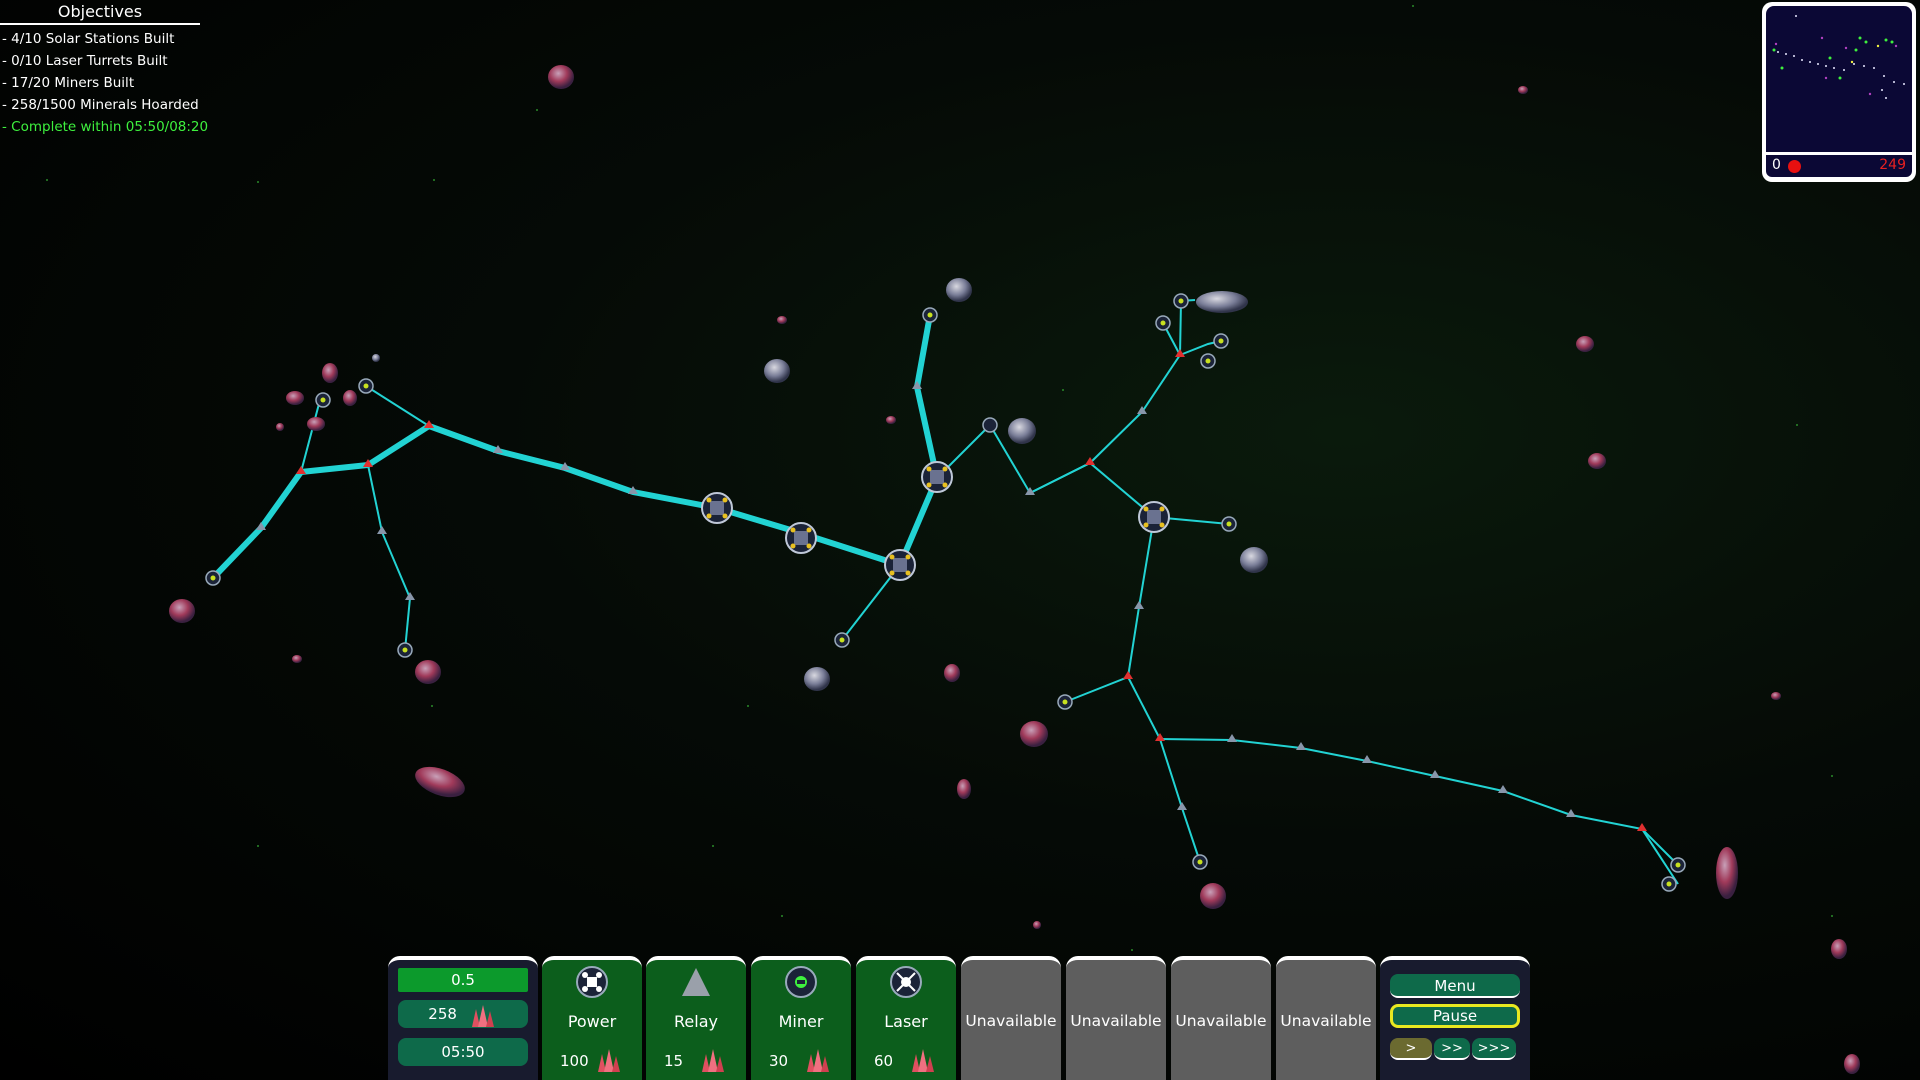  I want to click on minimap-status-bar: 0 249, so click(1839, 166).